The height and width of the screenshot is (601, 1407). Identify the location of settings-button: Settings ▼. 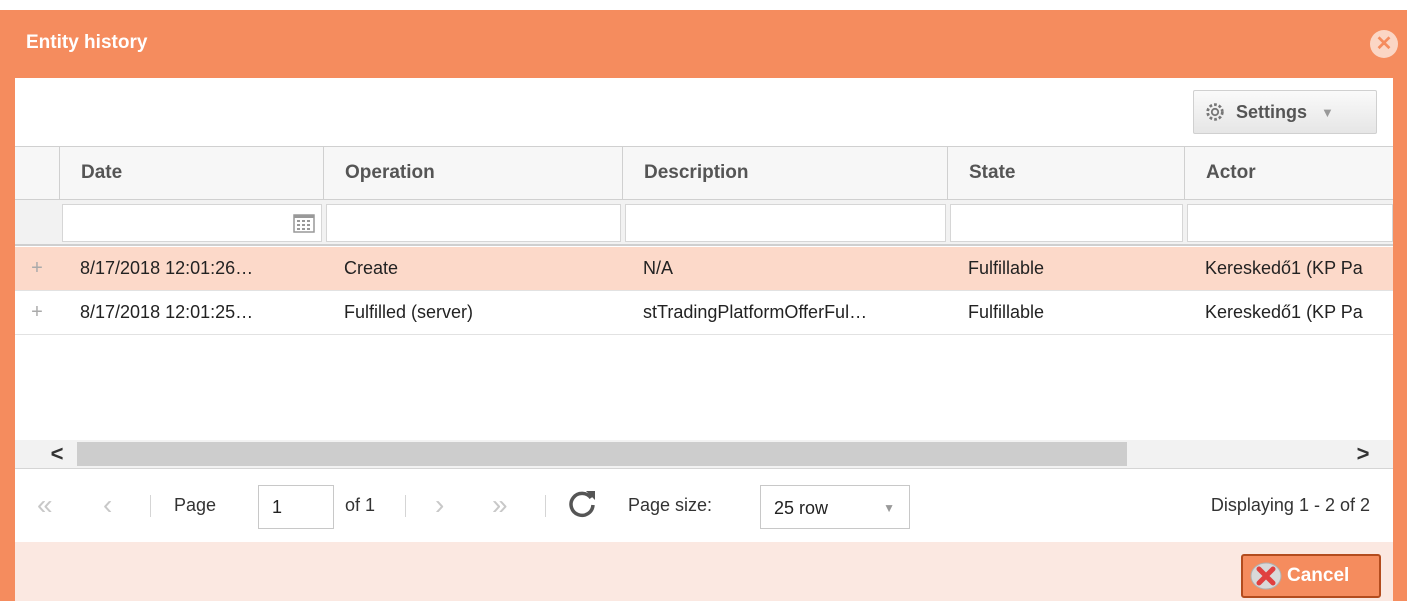
(1285, 112).